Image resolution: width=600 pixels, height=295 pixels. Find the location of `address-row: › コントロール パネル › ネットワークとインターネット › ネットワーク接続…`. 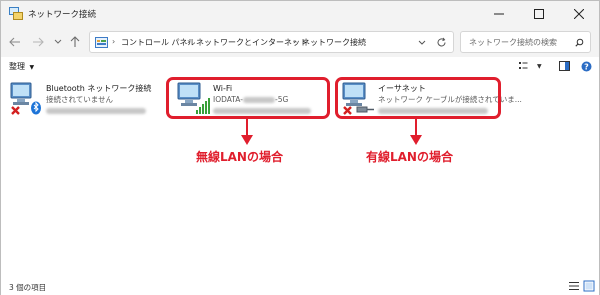

address-row: › コントロール パネル › ネットワークとインターネット › ネットワーク接続… is located at coordinates (300, 42).